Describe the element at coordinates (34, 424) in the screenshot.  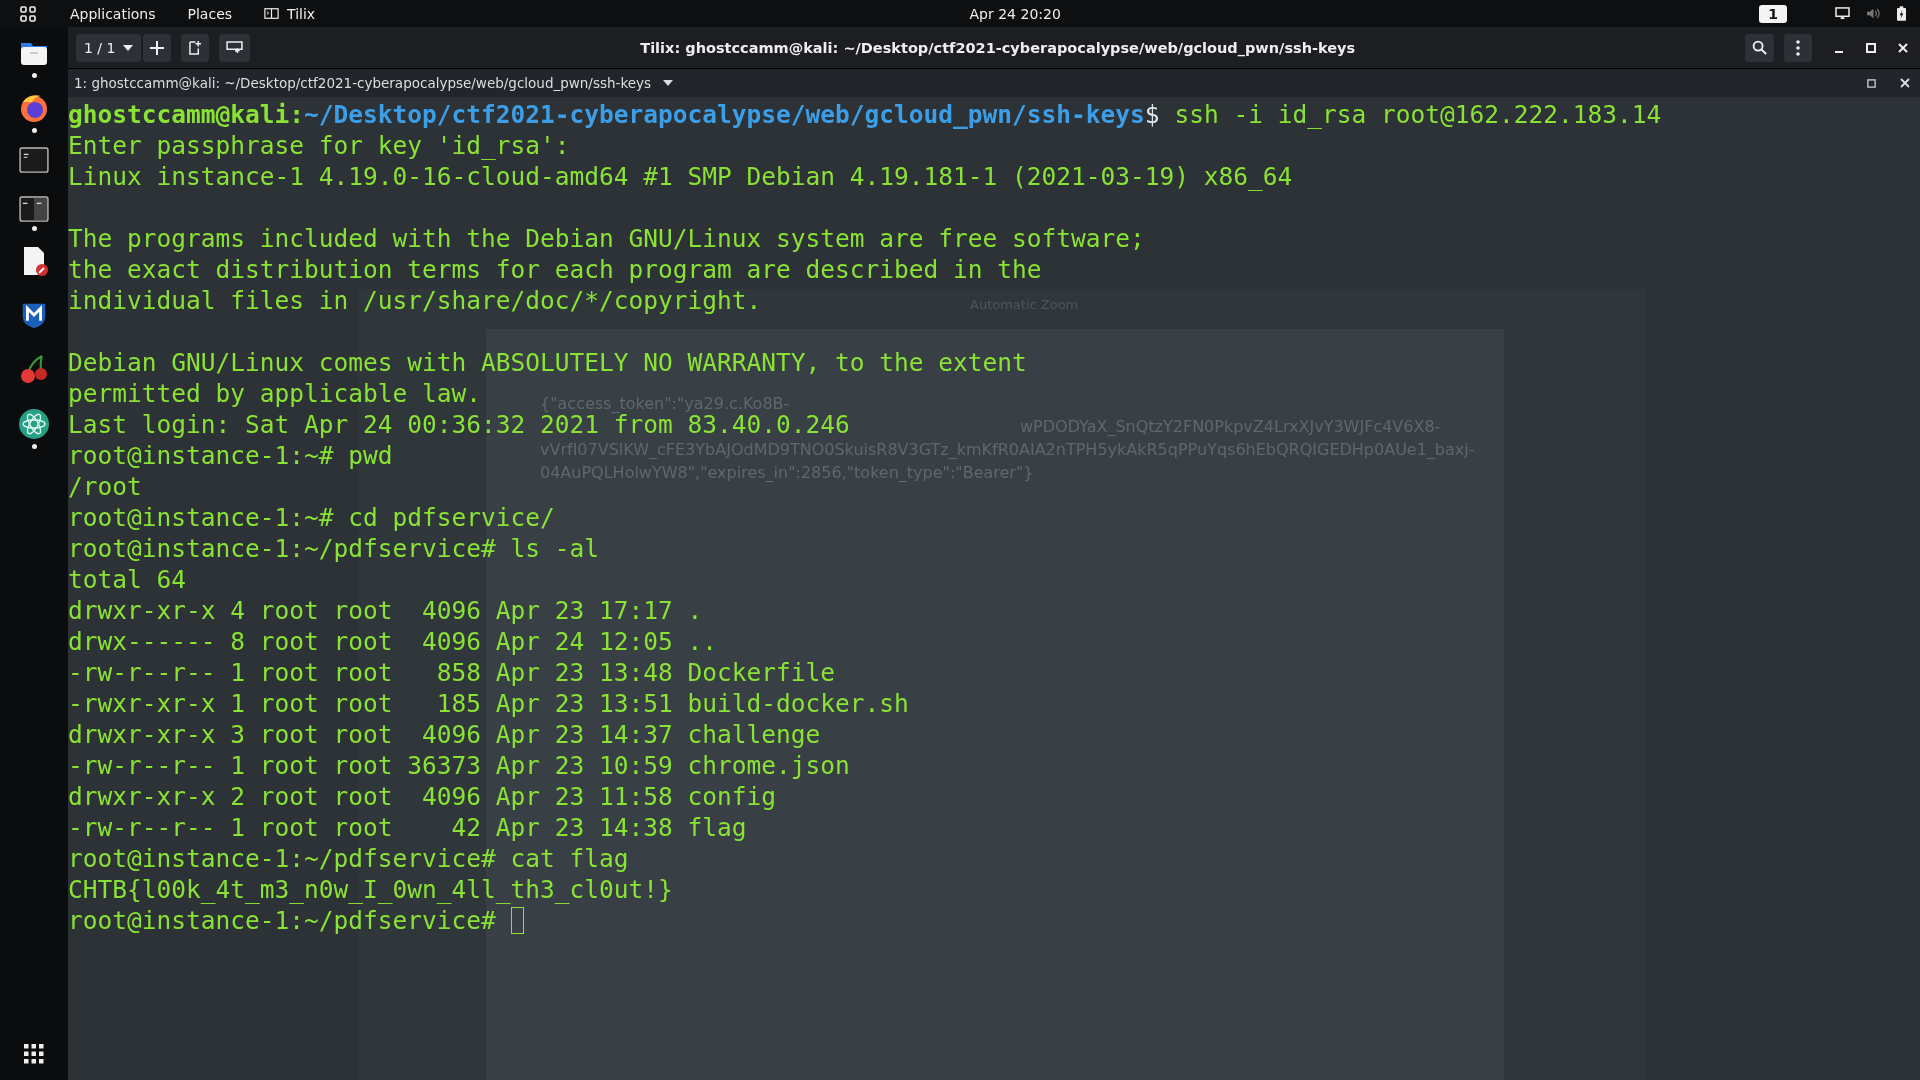
I see `atom-icon` at that location.